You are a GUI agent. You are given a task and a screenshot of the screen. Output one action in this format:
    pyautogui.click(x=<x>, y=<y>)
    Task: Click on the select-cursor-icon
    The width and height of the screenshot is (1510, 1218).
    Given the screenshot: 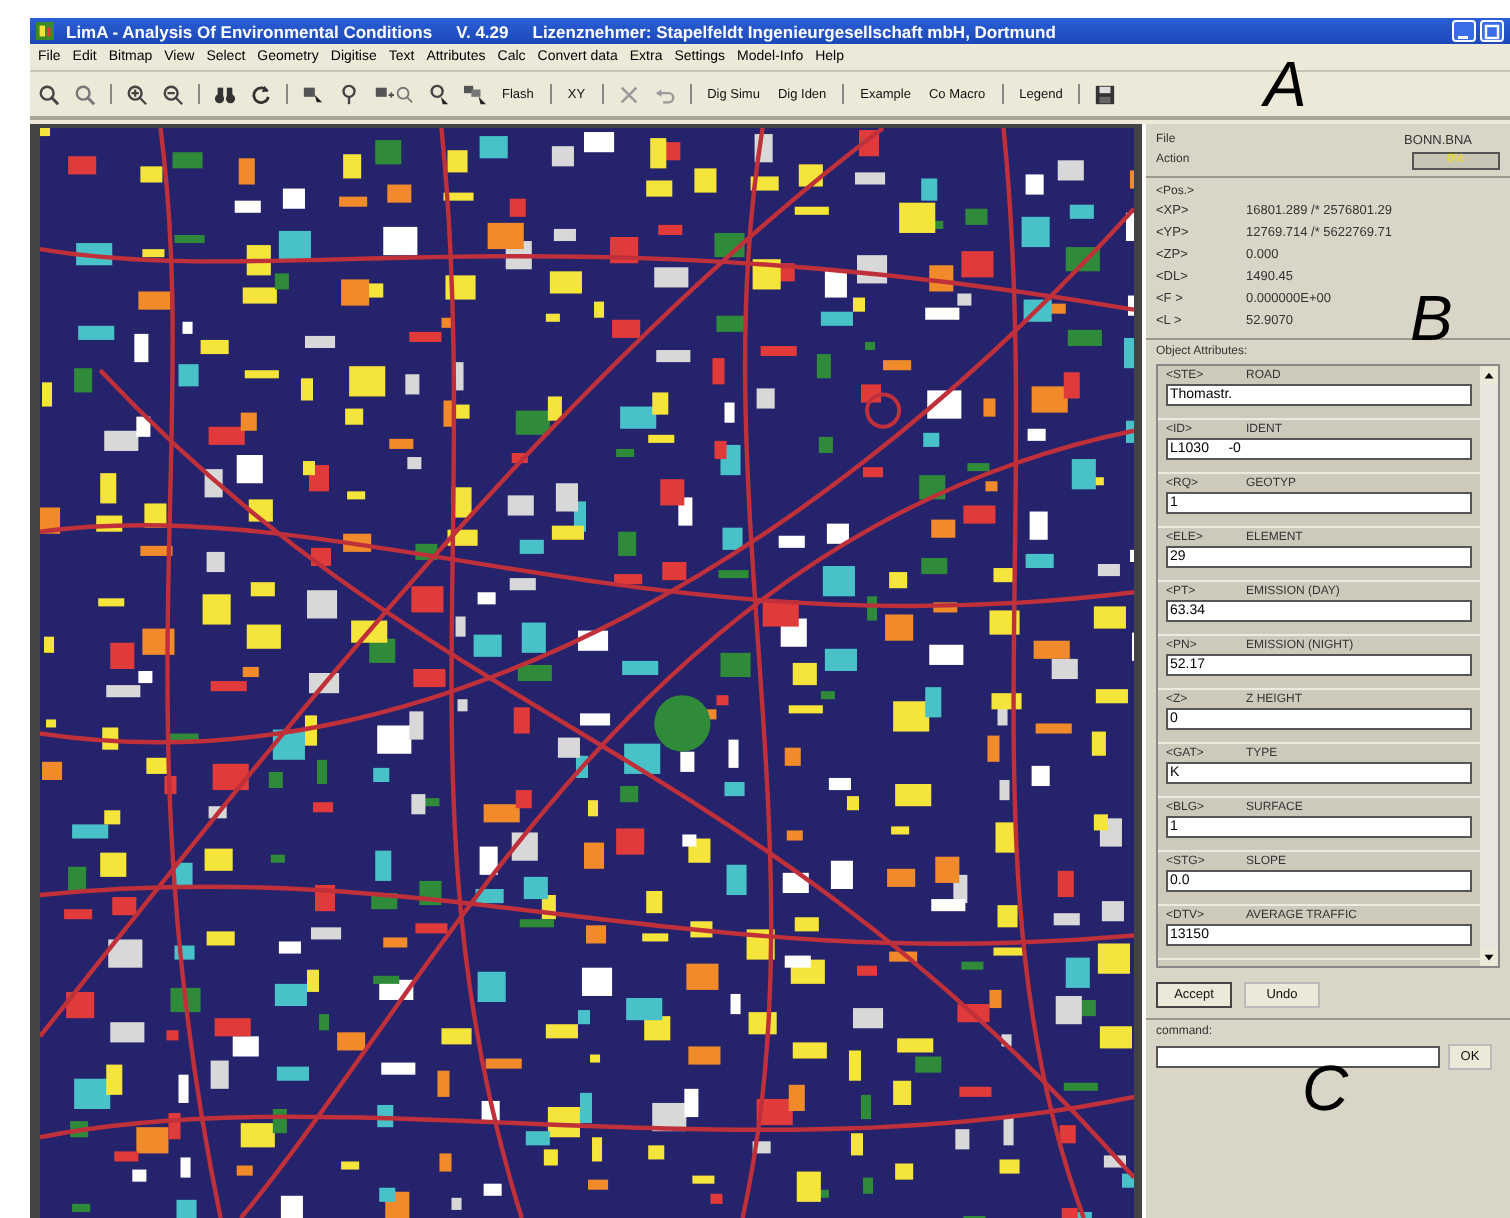 What is the action you would take?
    pyautogui.click(x=313, y=94)
    